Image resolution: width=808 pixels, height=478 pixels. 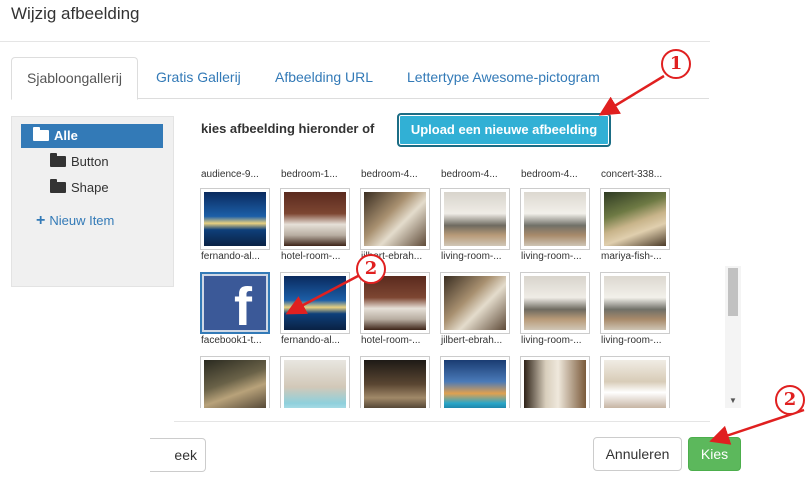 I want to click on tree-item-label: Button, so click(x=90, y=161).